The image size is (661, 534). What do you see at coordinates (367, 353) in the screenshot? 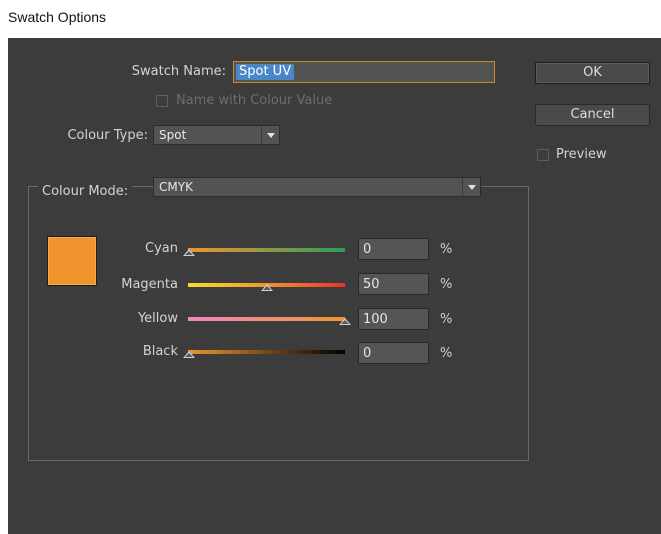
I see `black-value: 0` at bounding box center [367, 353].